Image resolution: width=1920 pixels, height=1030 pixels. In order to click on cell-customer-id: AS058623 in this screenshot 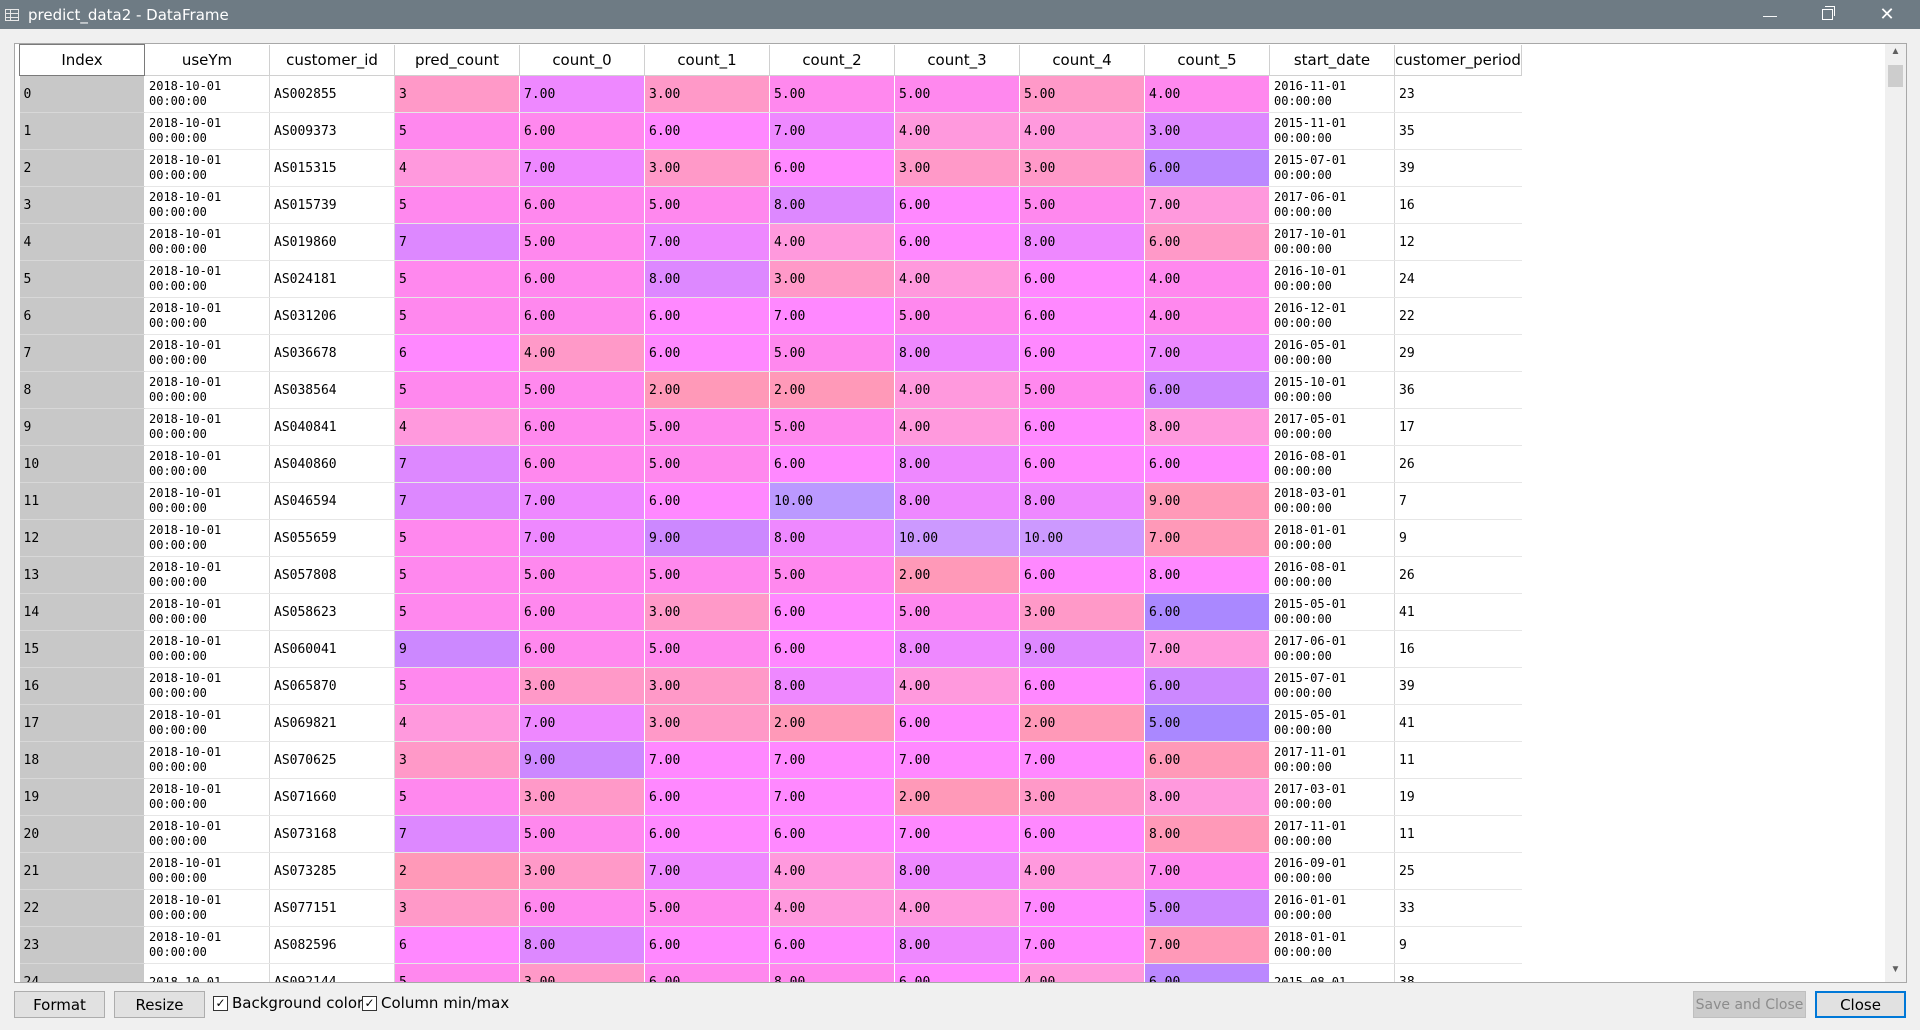, I will do `click(332, 612)`.